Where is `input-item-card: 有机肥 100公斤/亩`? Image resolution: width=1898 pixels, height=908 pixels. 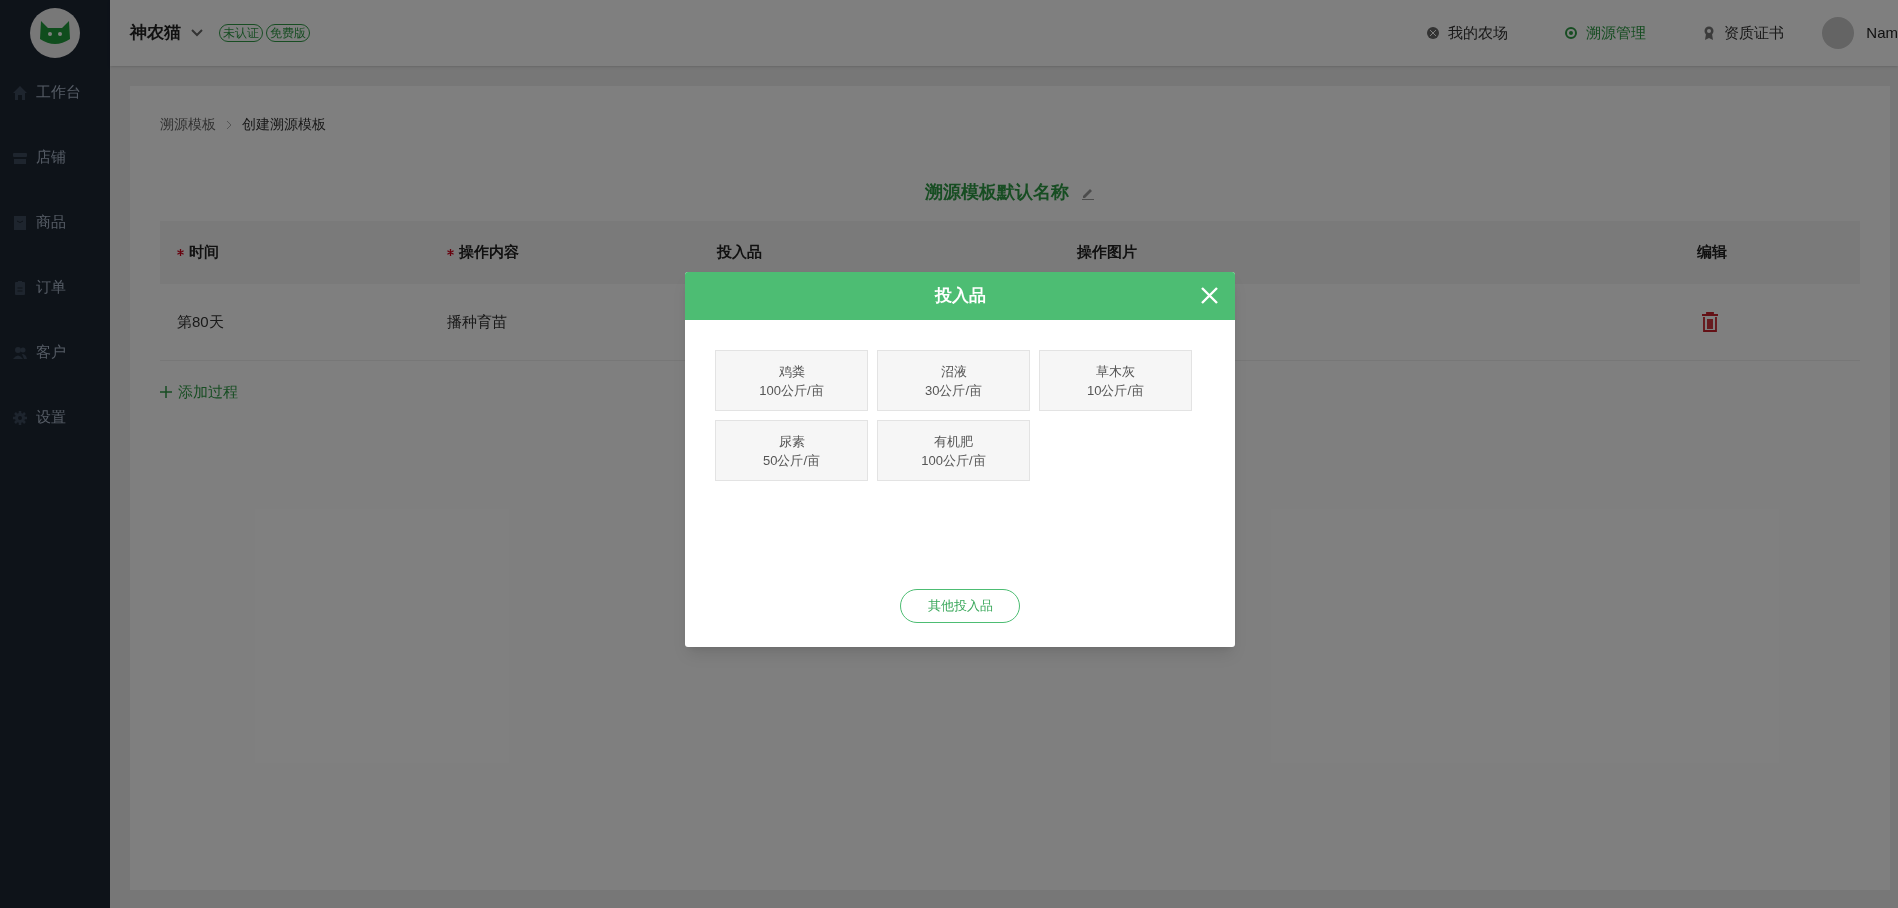 input-item-card: 有机肥 100公斤/亩 is located at coordinates (953, 450).